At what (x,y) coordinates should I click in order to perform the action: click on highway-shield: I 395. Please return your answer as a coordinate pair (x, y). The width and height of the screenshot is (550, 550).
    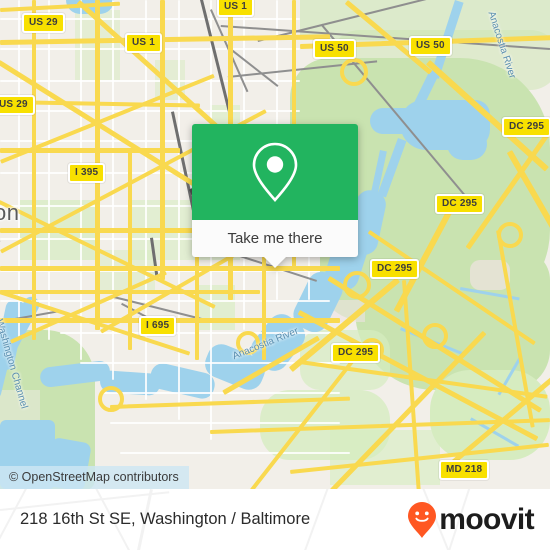
    Looking at the image, I should click on (87, 173).